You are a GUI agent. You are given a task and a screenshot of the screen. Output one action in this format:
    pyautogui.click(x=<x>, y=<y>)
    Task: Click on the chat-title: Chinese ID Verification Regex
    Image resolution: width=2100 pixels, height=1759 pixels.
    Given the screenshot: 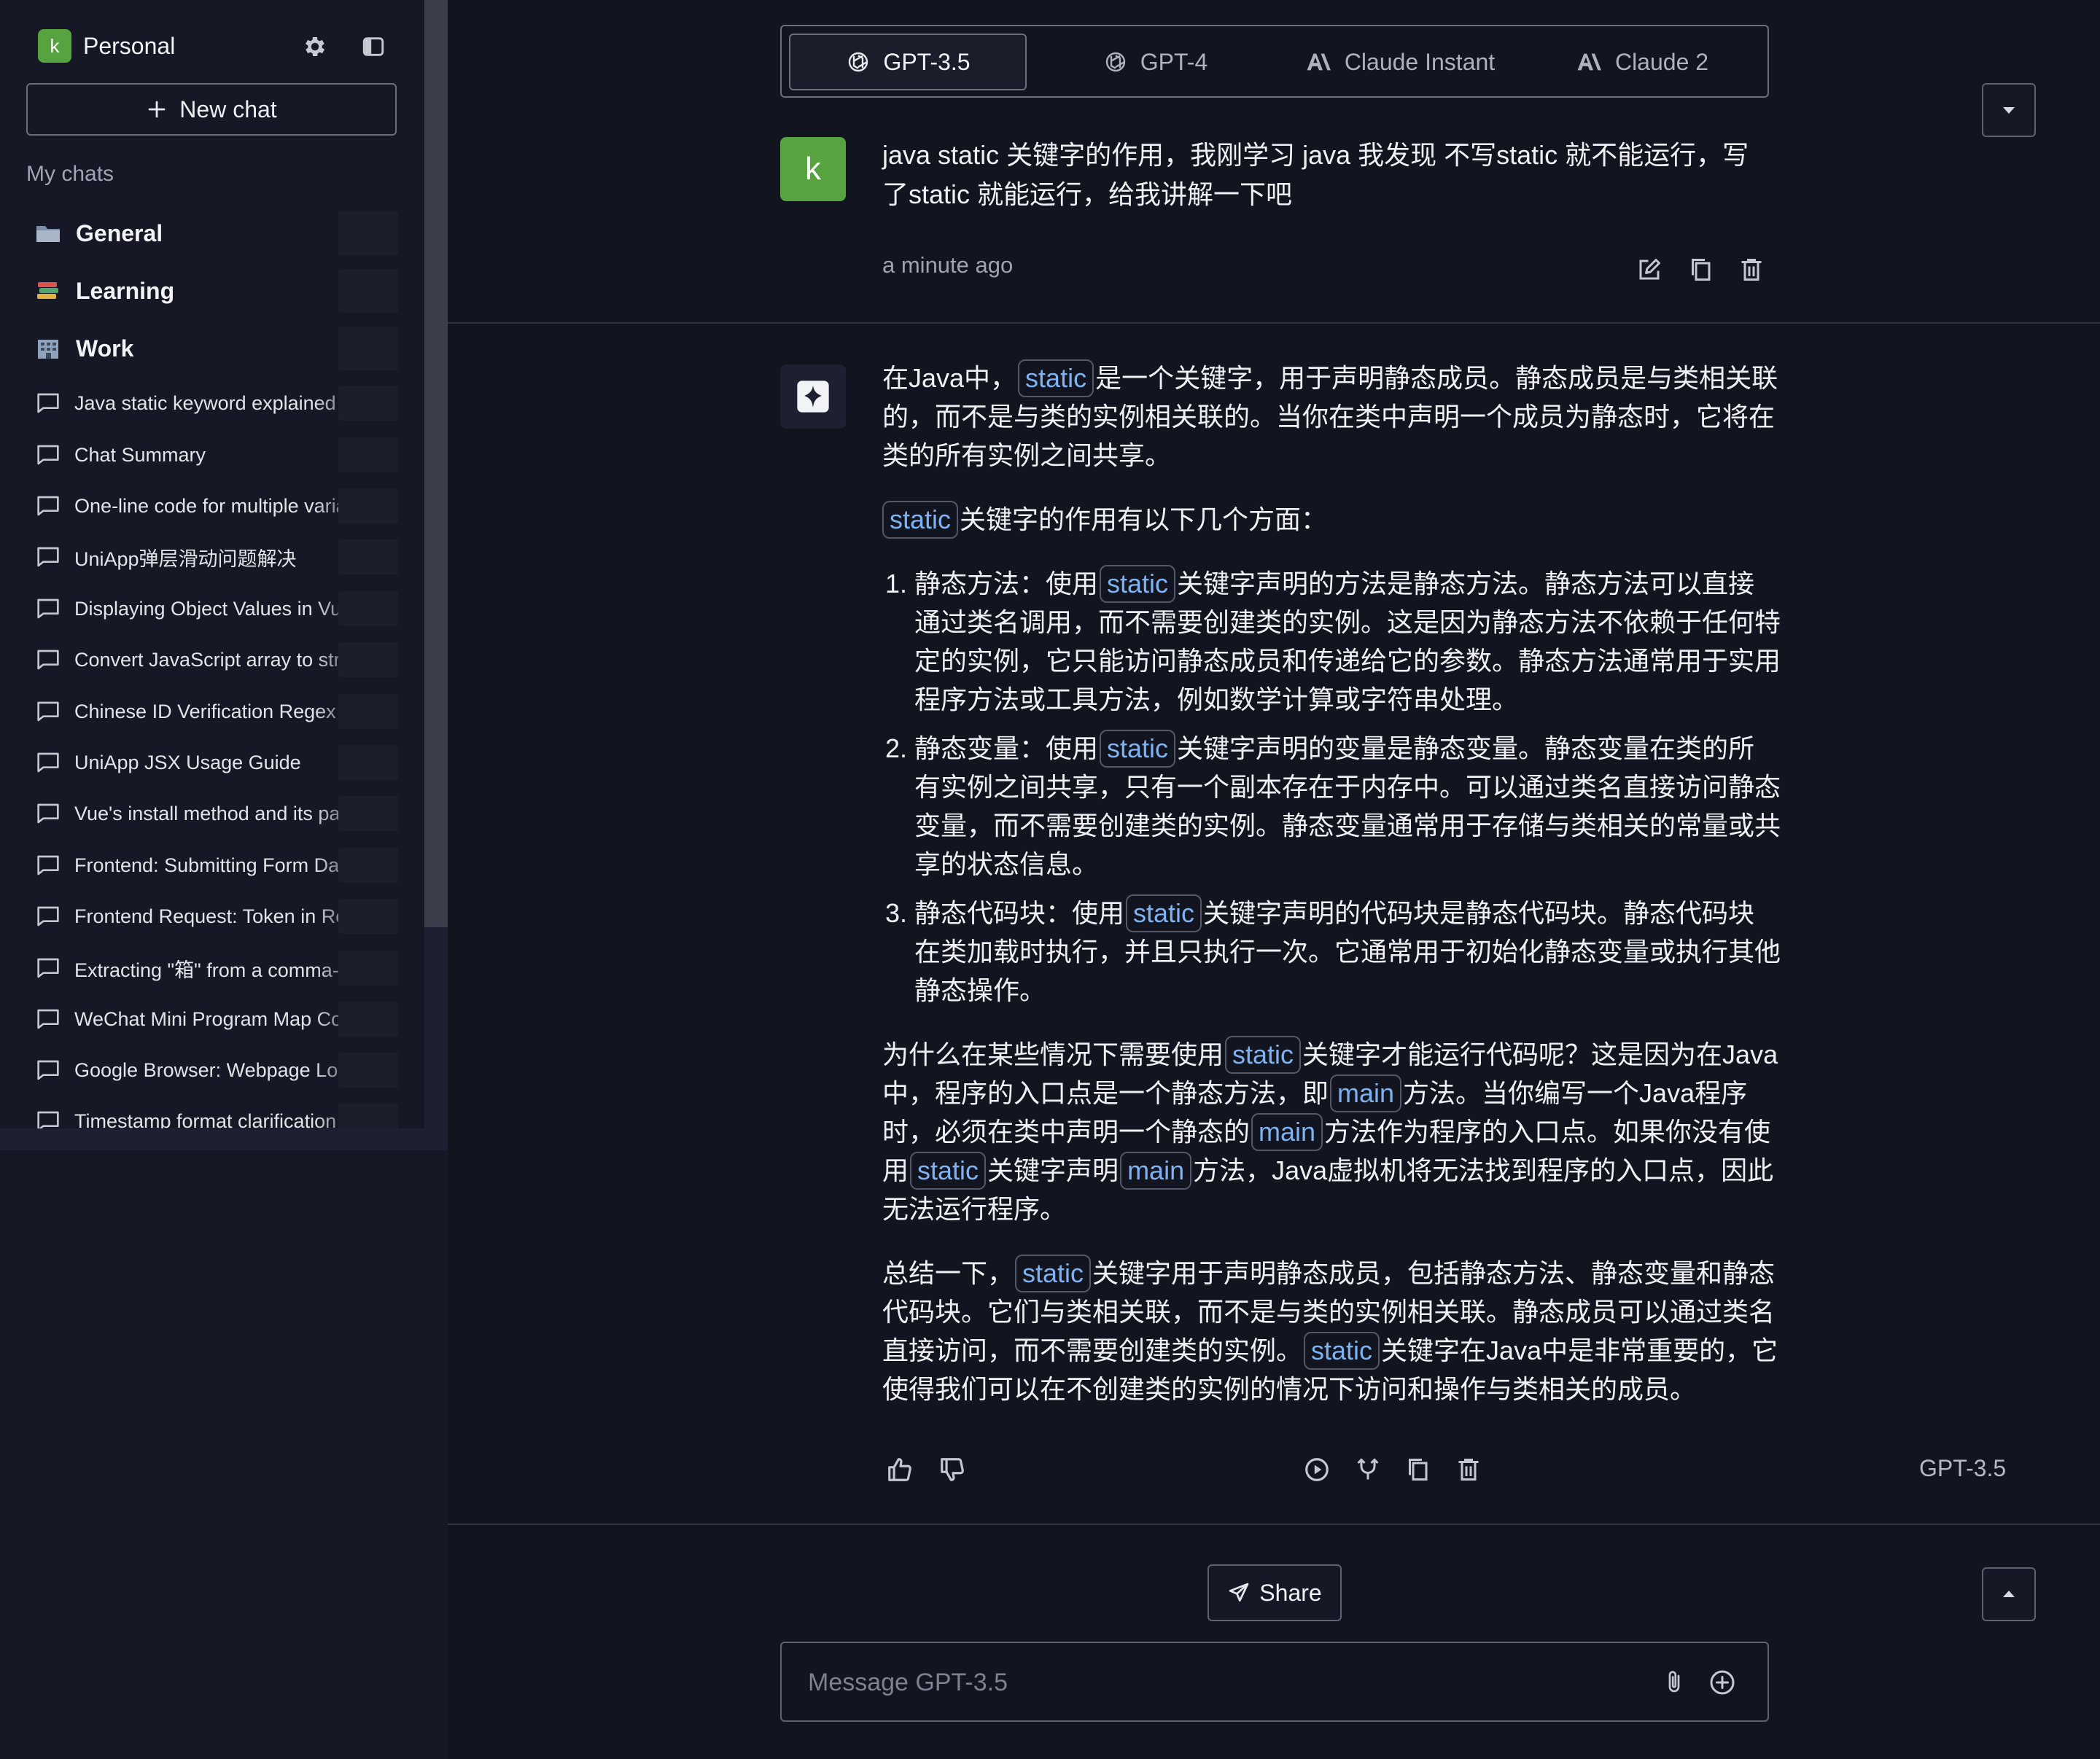 What is the action you would take?
    pyautogui.click(x=205, y=711)
    